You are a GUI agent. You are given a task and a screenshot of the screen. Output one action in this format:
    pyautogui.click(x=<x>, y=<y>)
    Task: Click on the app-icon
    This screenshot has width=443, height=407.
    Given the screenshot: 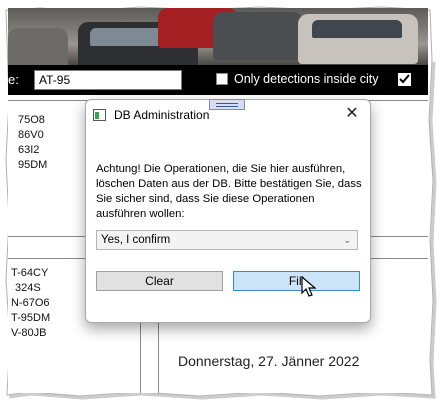 What is the action you would take?
    pyautogui.click(x=99, y=115)
    